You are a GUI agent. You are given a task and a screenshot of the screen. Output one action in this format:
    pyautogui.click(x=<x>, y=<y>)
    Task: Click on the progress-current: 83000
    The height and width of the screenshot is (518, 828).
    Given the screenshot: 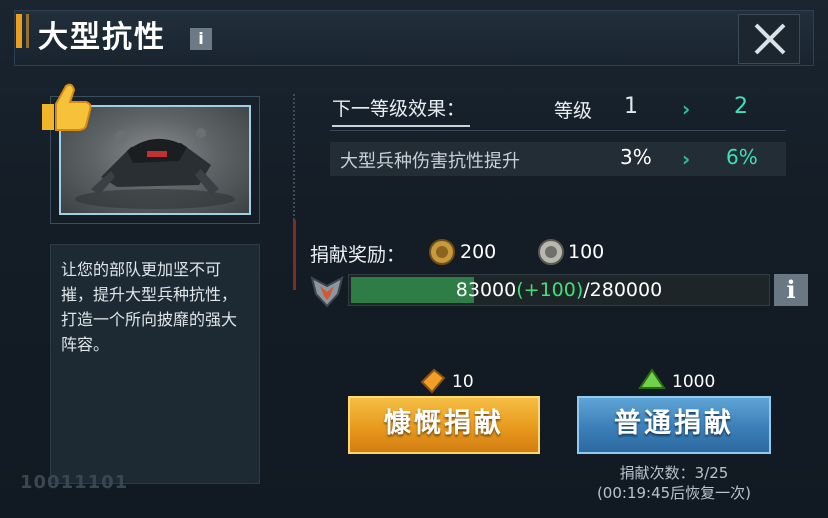 What is the action you would take?
    pyautogui.click(x=486, y=290)
    